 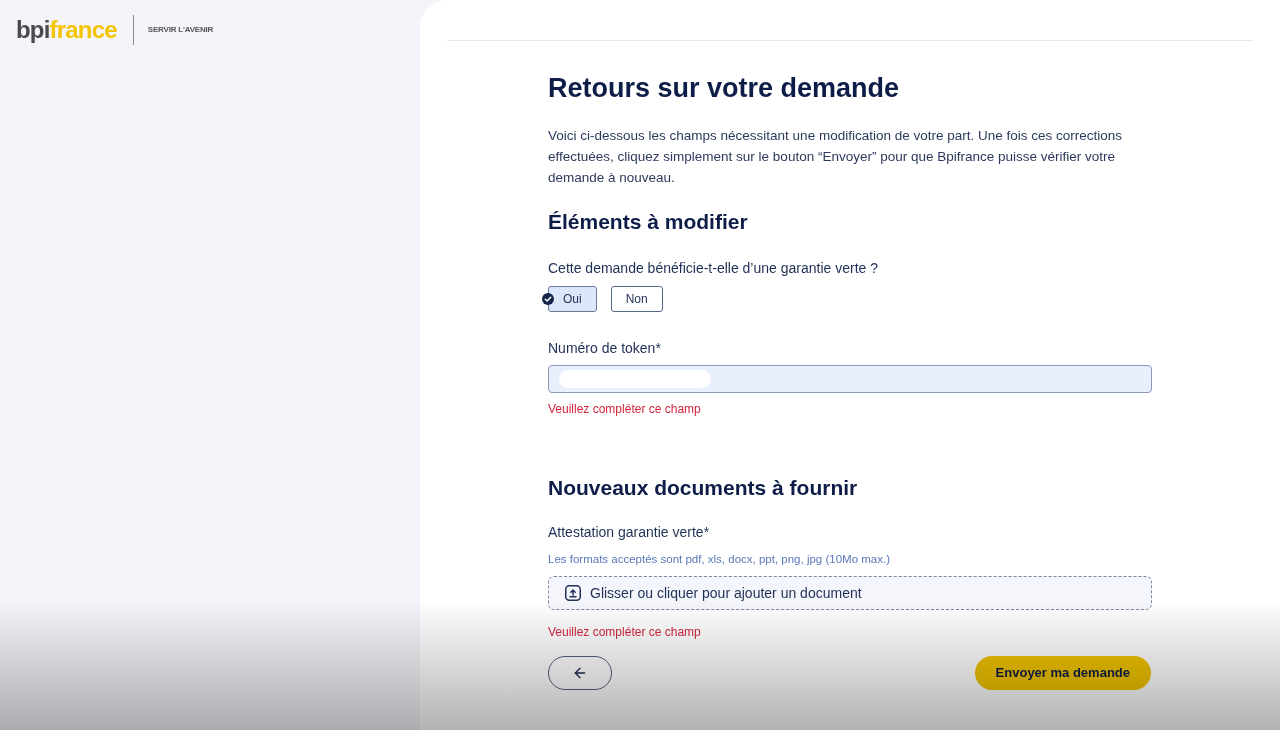 I want to click on token-input-field, so click(x=850, y=379).